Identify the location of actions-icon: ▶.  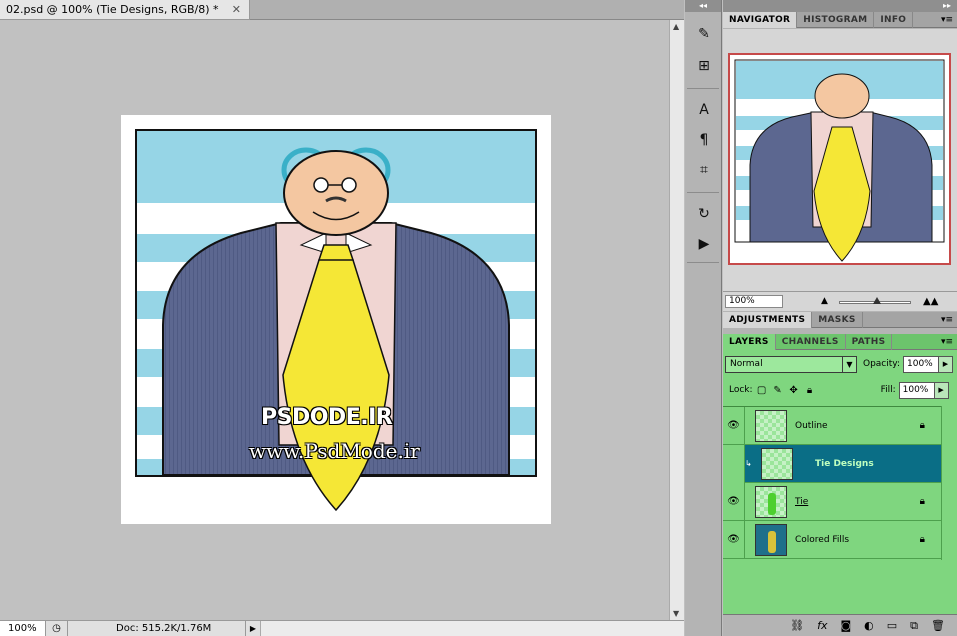
(704, 244).